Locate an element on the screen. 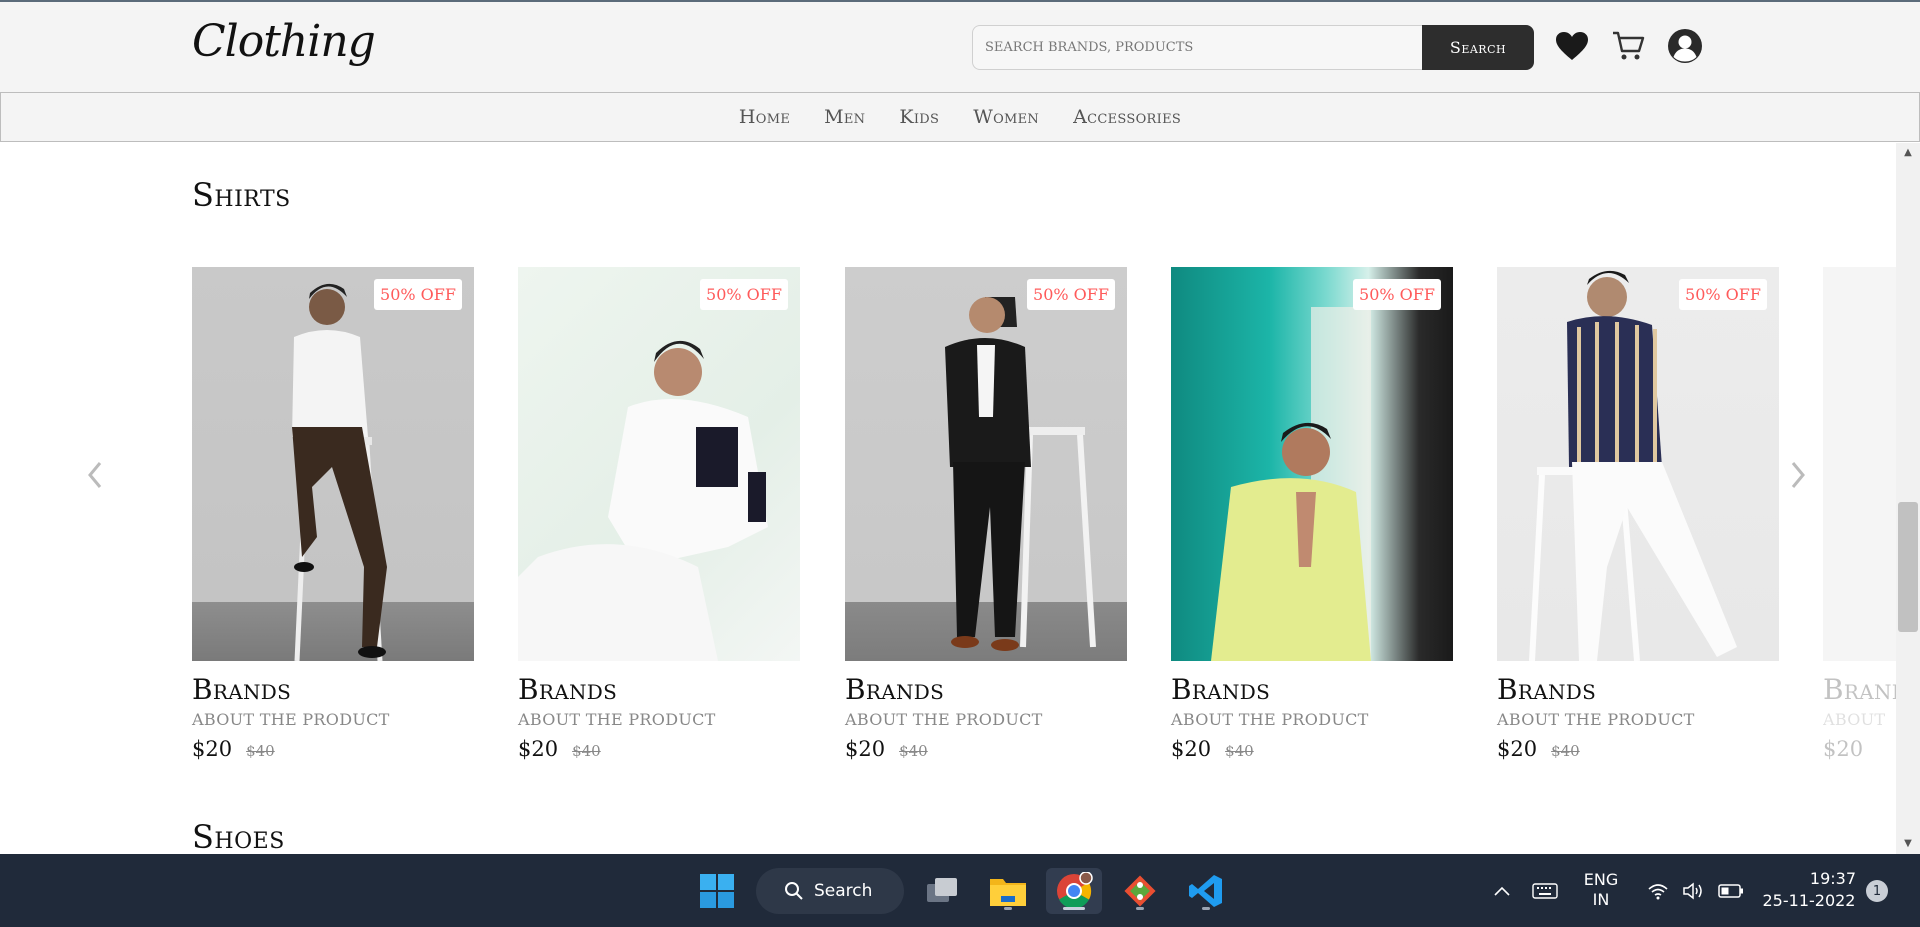 The image size is (1920, 927). user-icon is located at coordinates (1685, 46).